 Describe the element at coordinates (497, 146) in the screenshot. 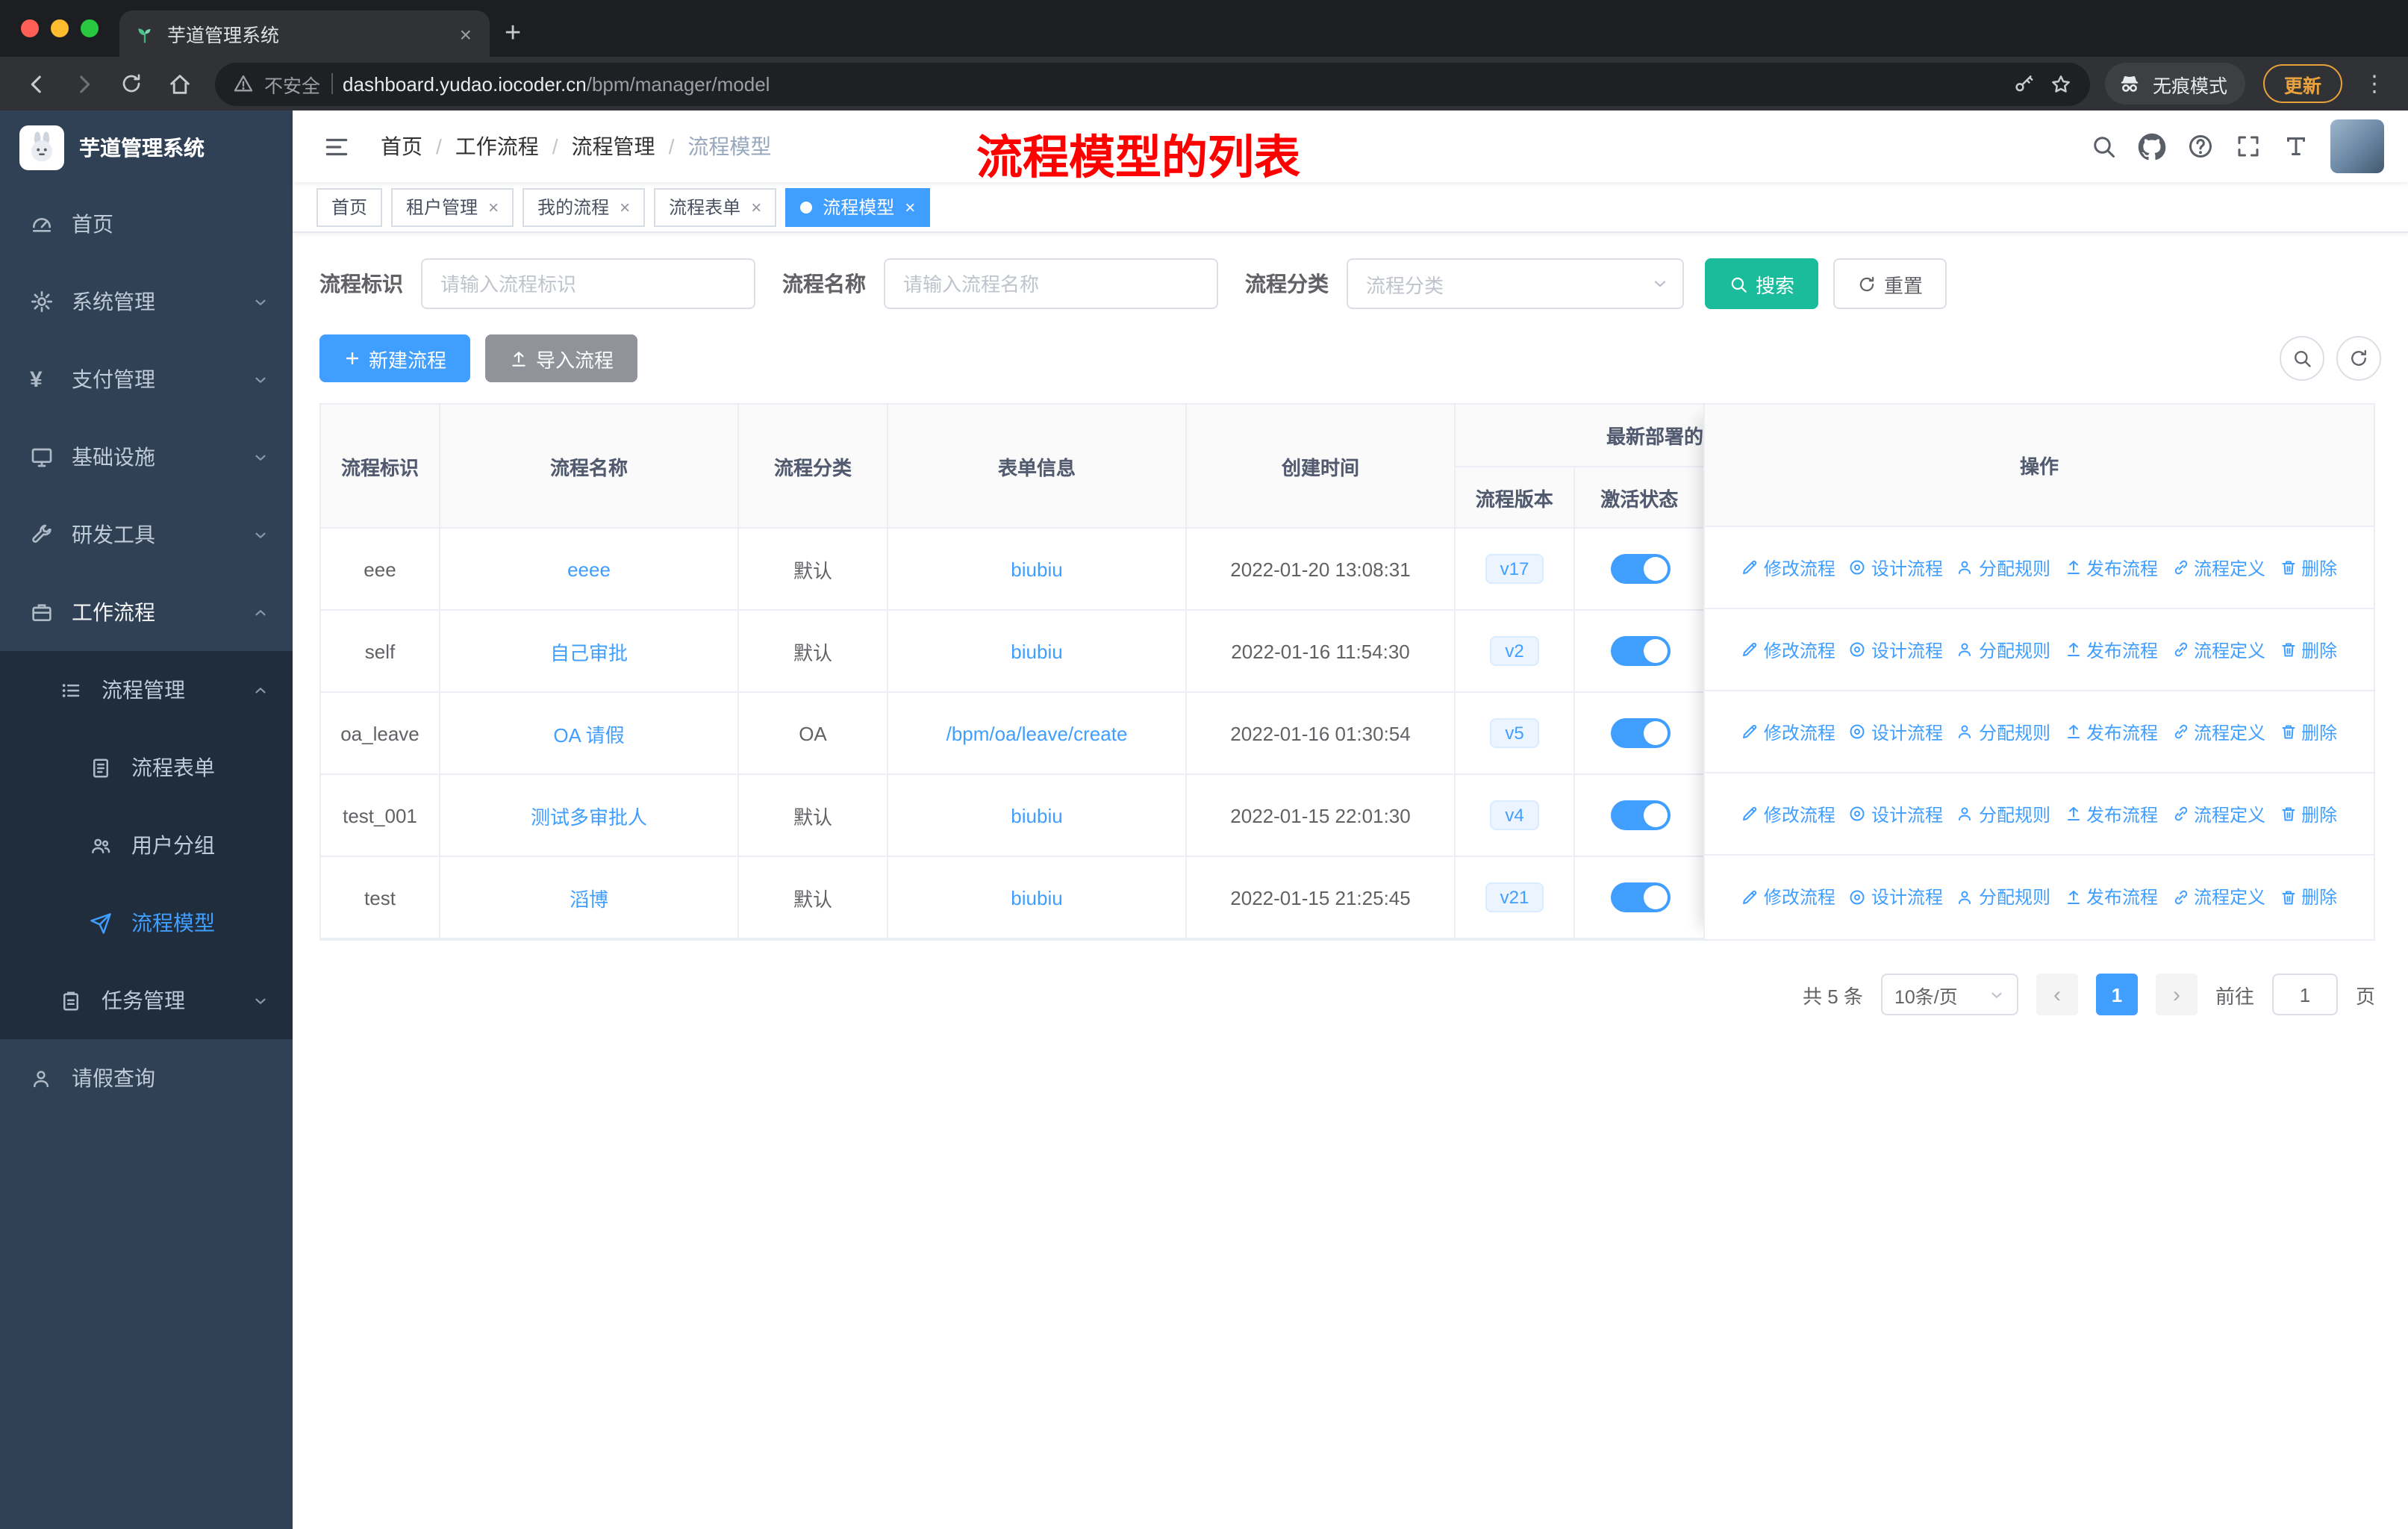

I see `breadcrumb-workflow: 工作流程` at that location.